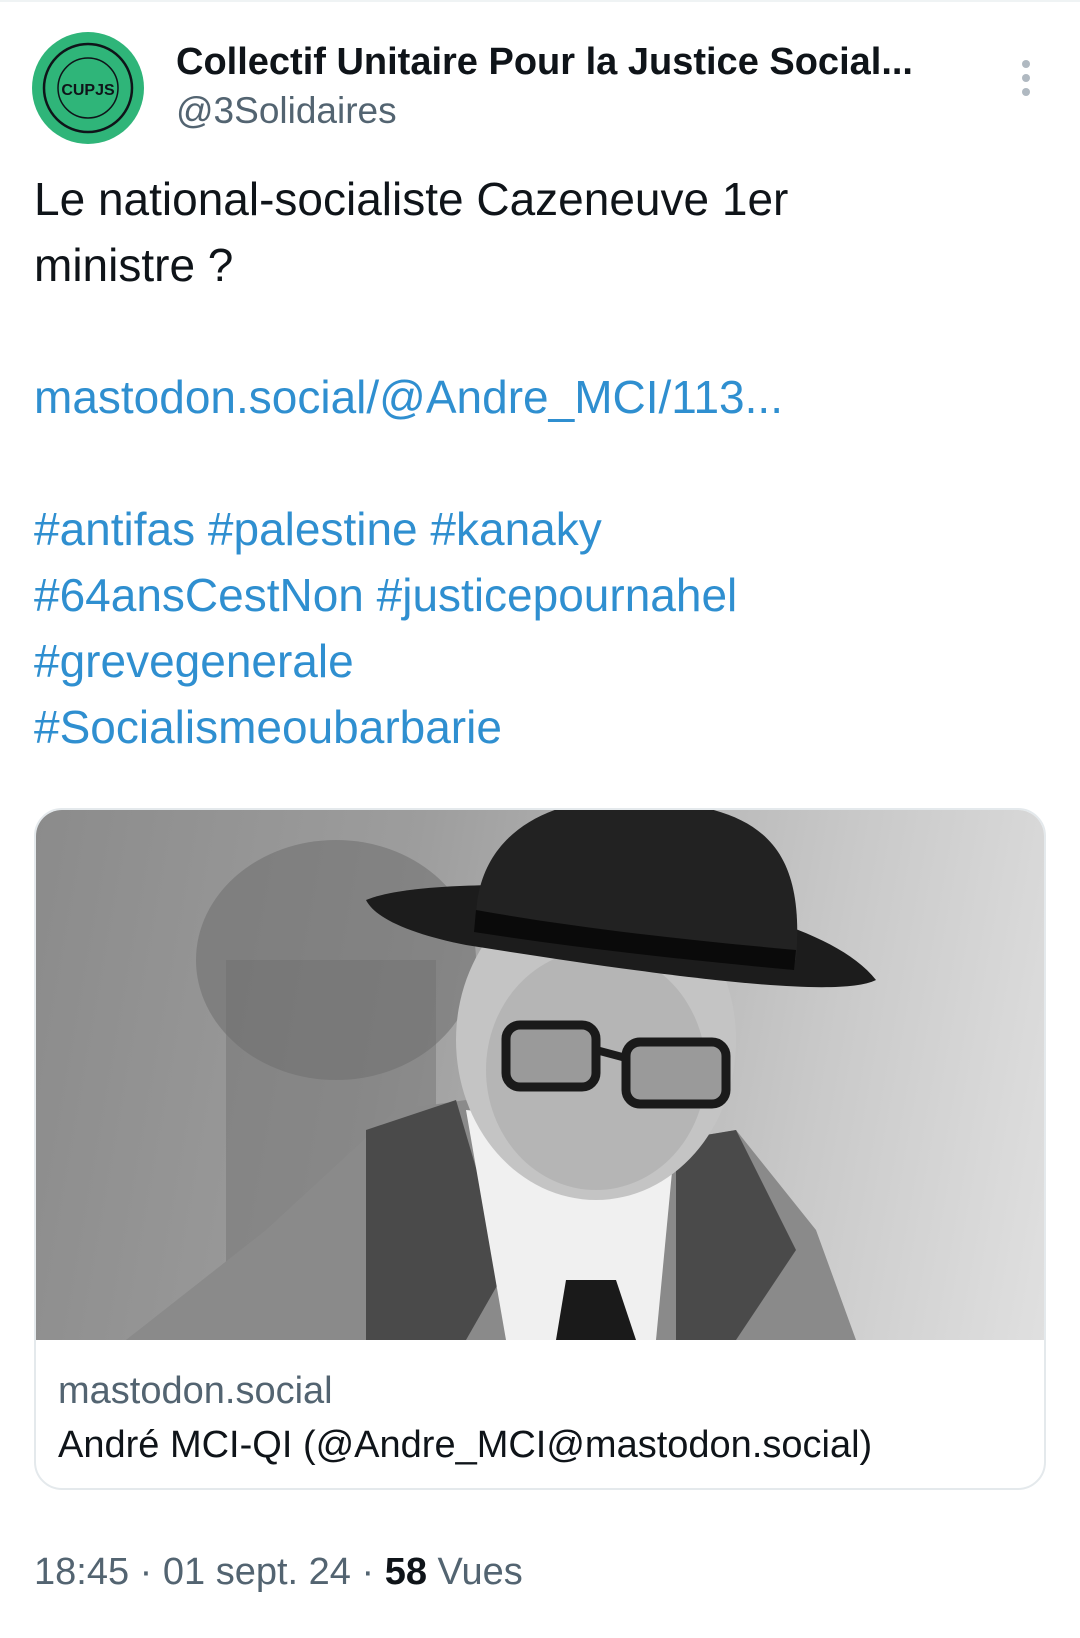  What do you see at coordinates (406, 1572) in the screenshot?
I see `views-count: 58` at bounding box center [406, 1572].